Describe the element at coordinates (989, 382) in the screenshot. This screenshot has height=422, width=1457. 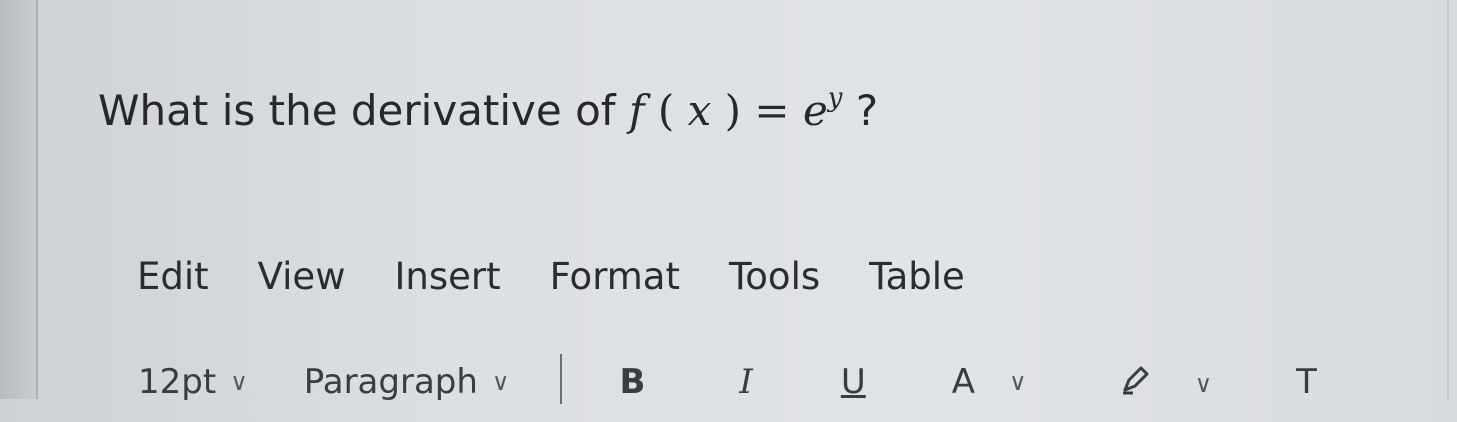
I see `text-color-button: A ∨` at that location.